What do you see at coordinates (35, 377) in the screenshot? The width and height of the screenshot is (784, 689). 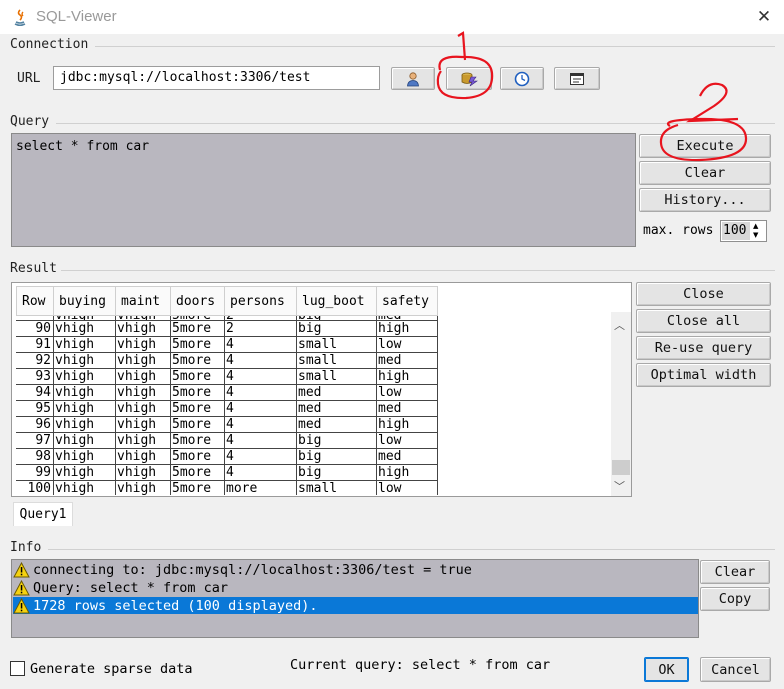 I see `table-cell: 93` at bounding box center [35, 377].